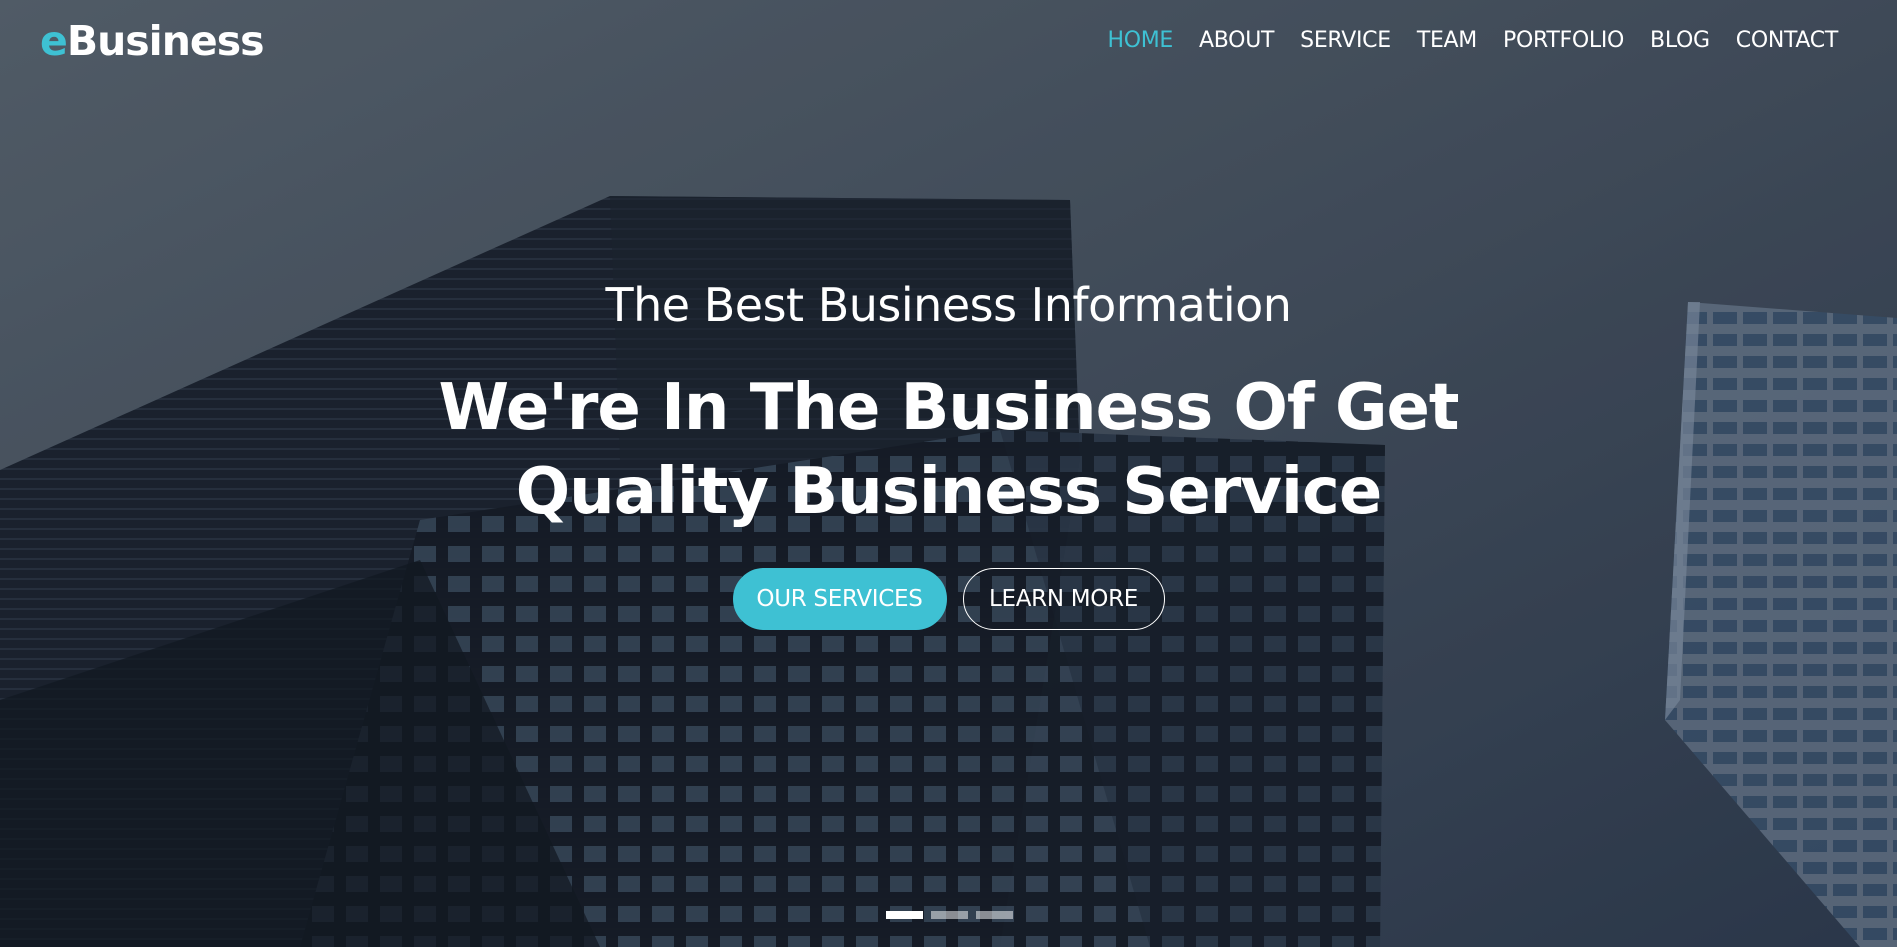 Image resolution: width=1897 pixels, height=947 pixels. I want to click on our-services-button: OUR SERVICES, so click(839, 599).